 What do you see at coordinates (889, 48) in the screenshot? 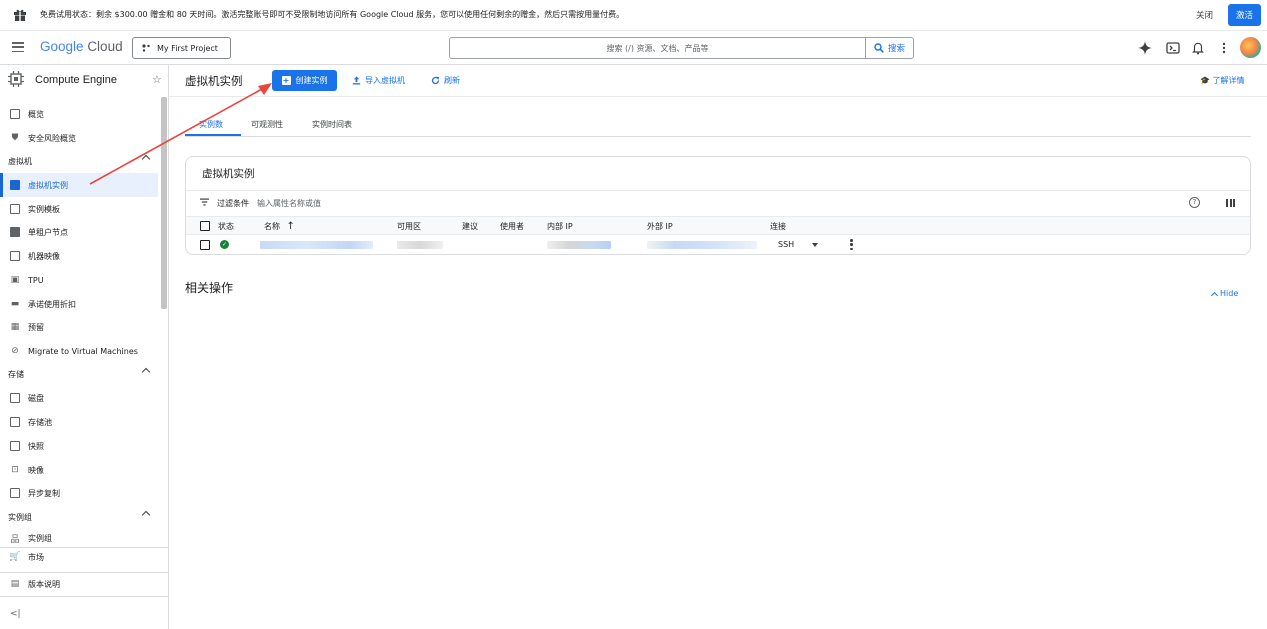
I see `search-button: 搜索` at bounding box center [889, 48].